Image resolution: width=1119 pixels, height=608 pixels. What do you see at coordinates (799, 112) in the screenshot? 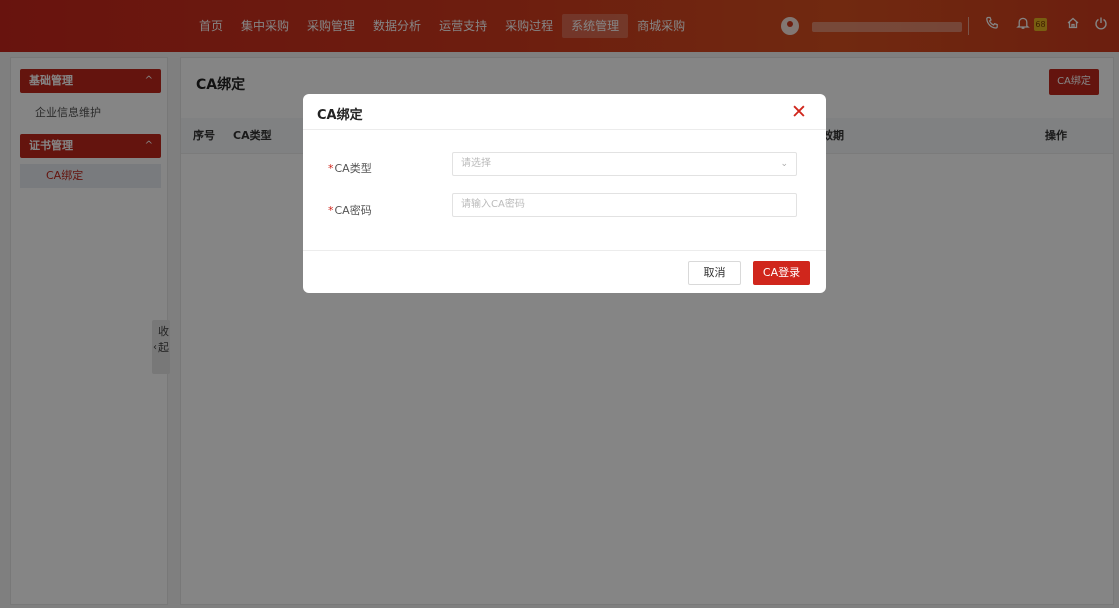
I see `close-icon: ✕` at bounding box center [799, 112].